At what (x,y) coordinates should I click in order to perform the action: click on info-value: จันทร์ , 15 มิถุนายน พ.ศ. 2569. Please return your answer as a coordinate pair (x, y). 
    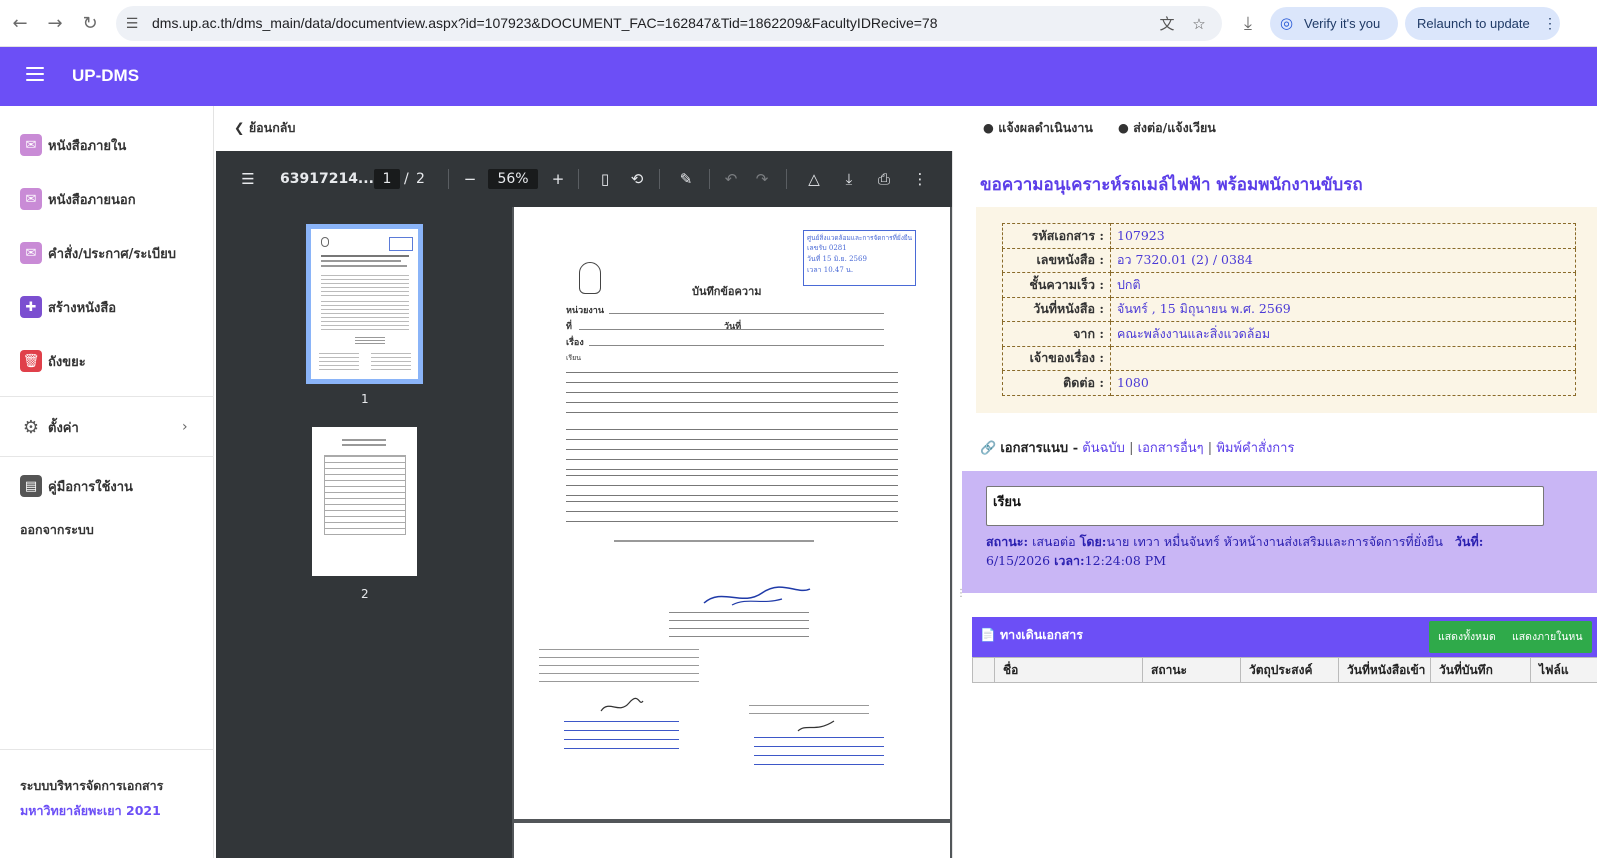
    Looking at the image, I should click on (1343, 309).